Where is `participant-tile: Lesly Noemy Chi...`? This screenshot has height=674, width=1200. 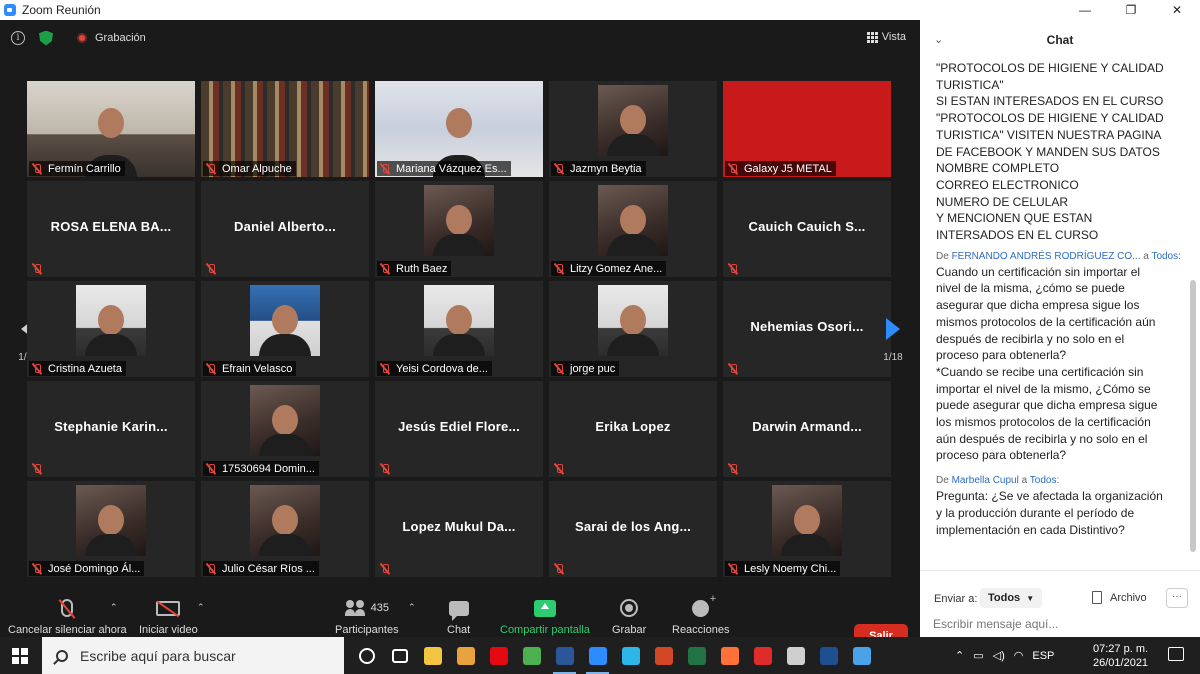
participant-tile: Lesly Noemy Chi... is located at coordinates (807, 529).